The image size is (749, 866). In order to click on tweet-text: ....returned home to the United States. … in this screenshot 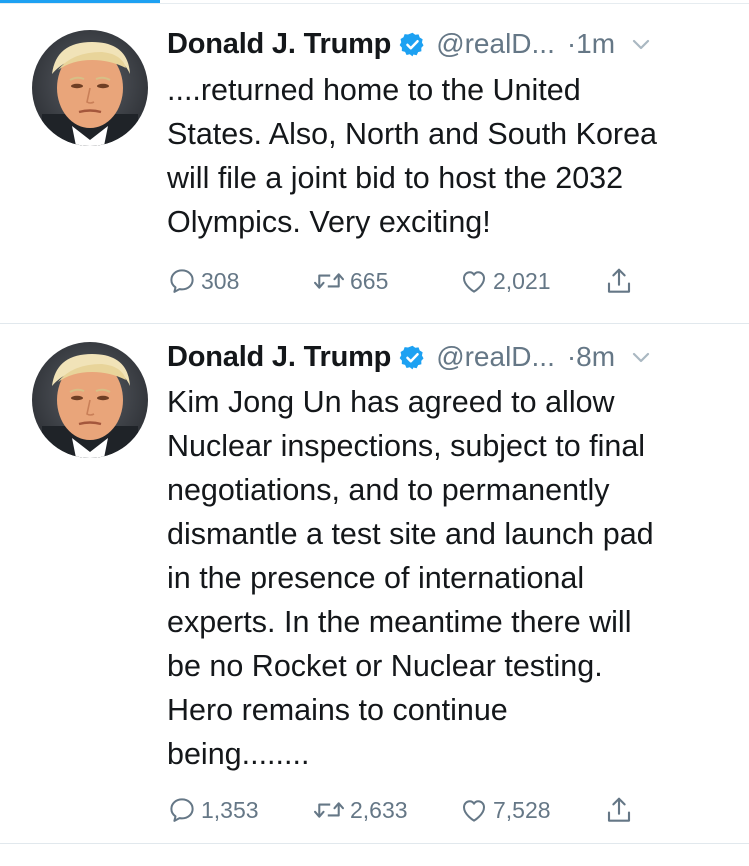, I will do `click(412, 156)`.